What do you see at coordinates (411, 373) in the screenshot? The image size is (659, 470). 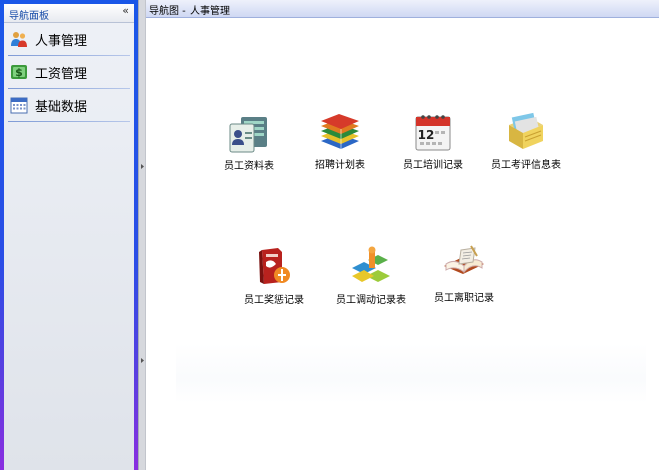 I see `background-fade` at bounding box center [411, 373].